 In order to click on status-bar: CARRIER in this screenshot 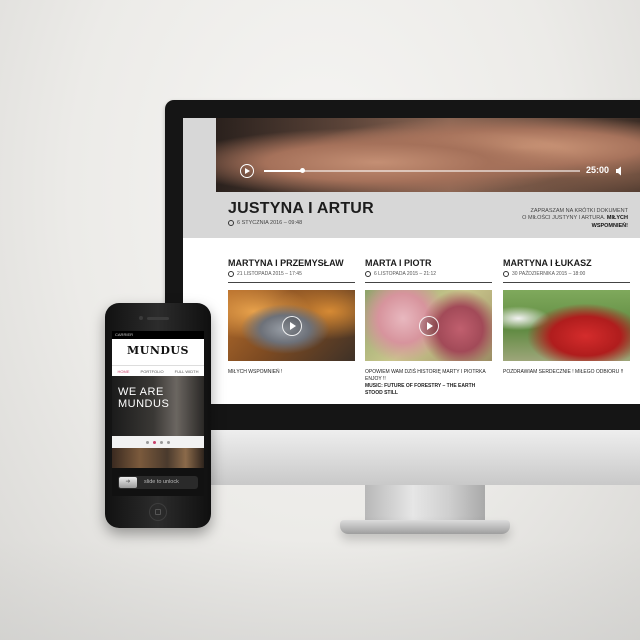, I will do `click(158, 335)`.